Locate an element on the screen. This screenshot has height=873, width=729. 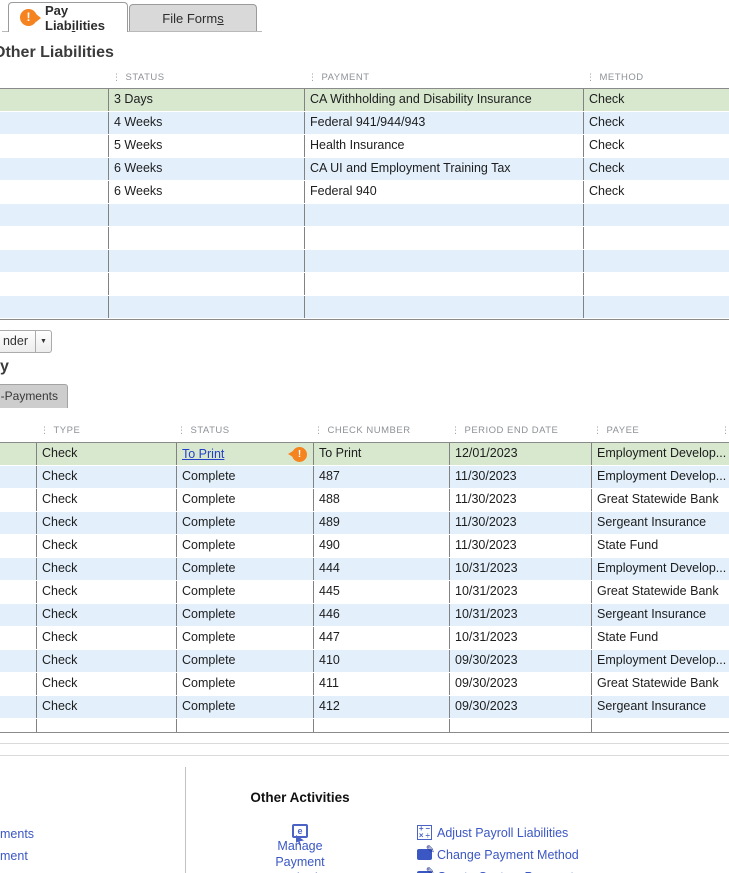
column-header-type: ⋮ TYPE is located at coordinates (60, 430).